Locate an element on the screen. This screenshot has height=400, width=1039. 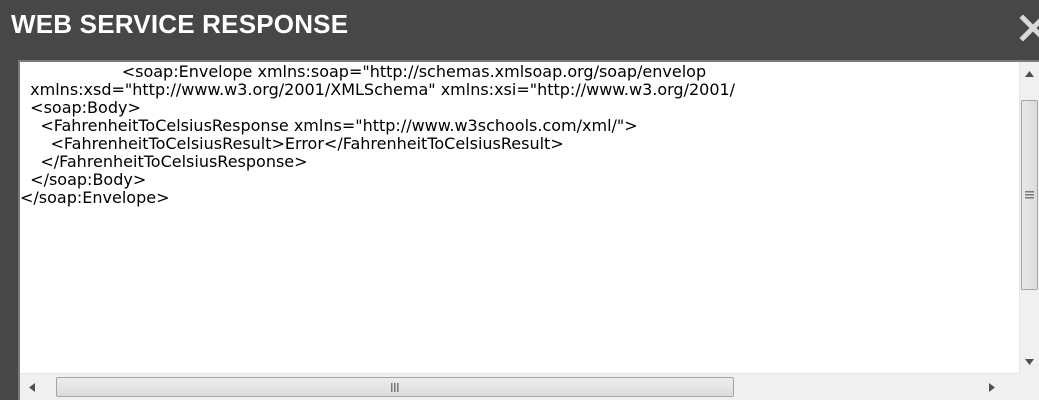
scroll-down-arrow-icon is located at coordinates (1029, 362).